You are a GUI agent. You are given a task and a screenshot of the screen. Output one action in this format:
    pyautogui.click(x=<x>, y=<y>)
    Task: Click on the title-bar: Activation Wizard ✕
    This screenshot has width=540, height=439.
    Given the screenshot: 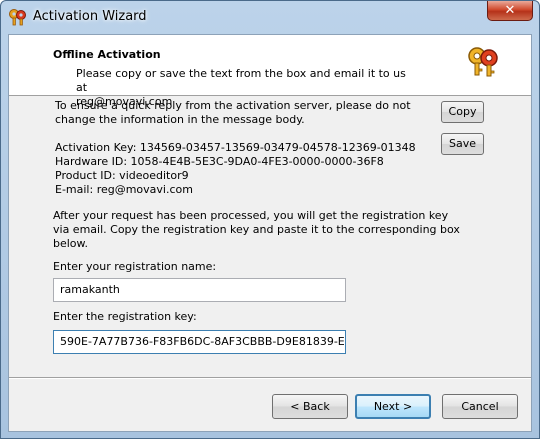 What is the action you would take?
    pyautogui.click(x=270, y=17)
    